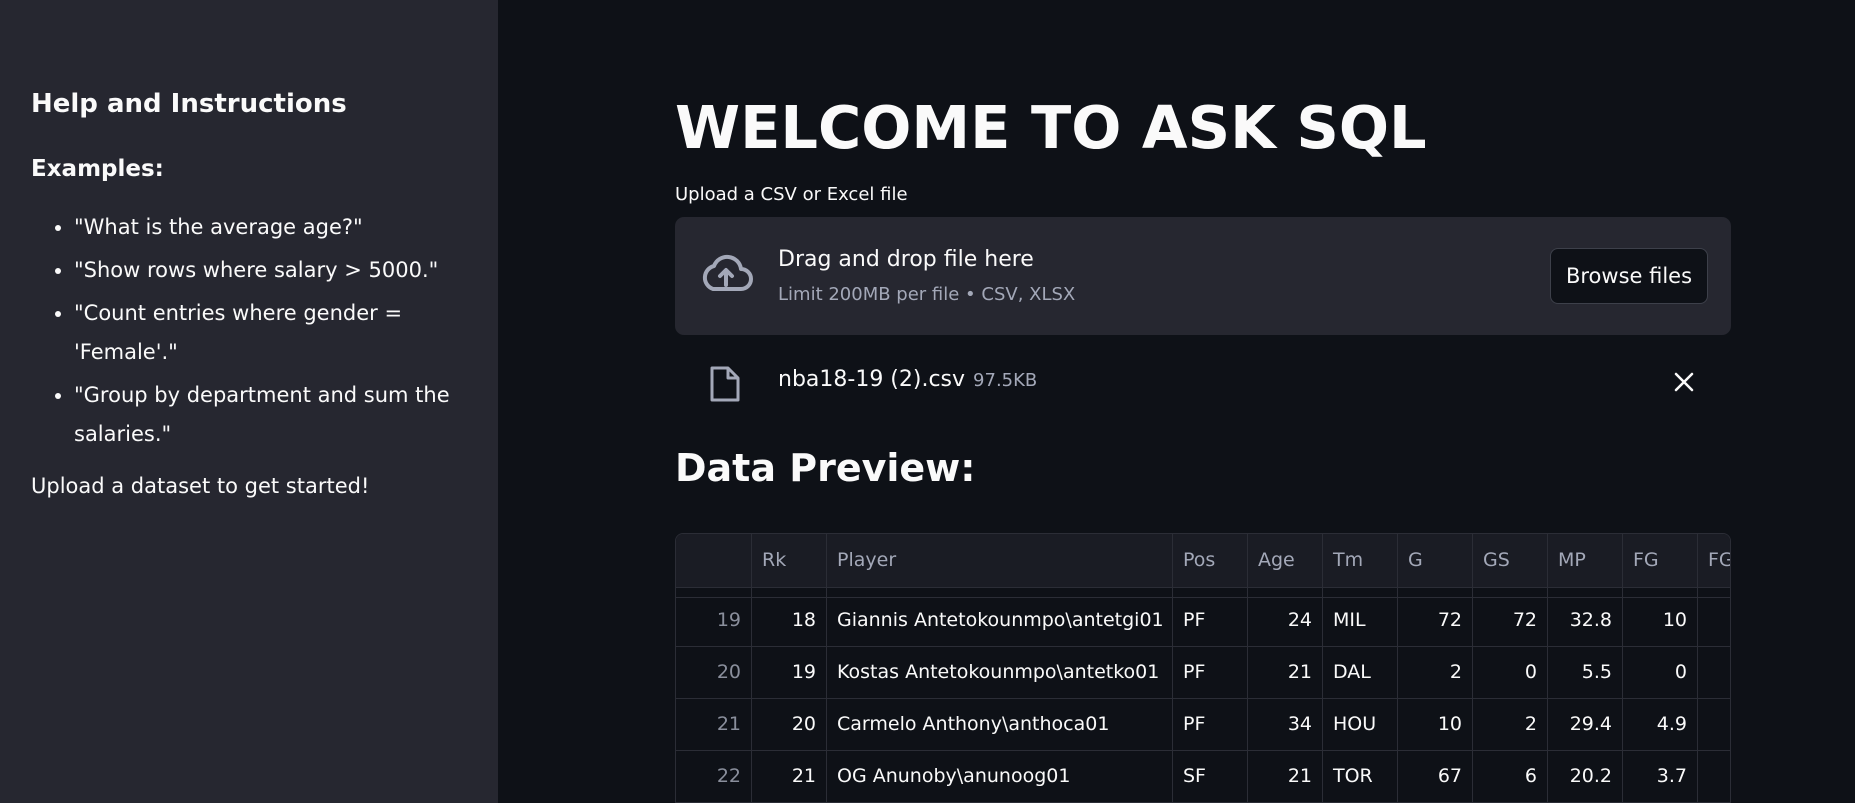 The height and width of the screenshot is (803, 1855). What do you see at coordinates (1585, 724) in the screenshot?
I see `table-cell: 29.4` at bounding box center [1585, 724].